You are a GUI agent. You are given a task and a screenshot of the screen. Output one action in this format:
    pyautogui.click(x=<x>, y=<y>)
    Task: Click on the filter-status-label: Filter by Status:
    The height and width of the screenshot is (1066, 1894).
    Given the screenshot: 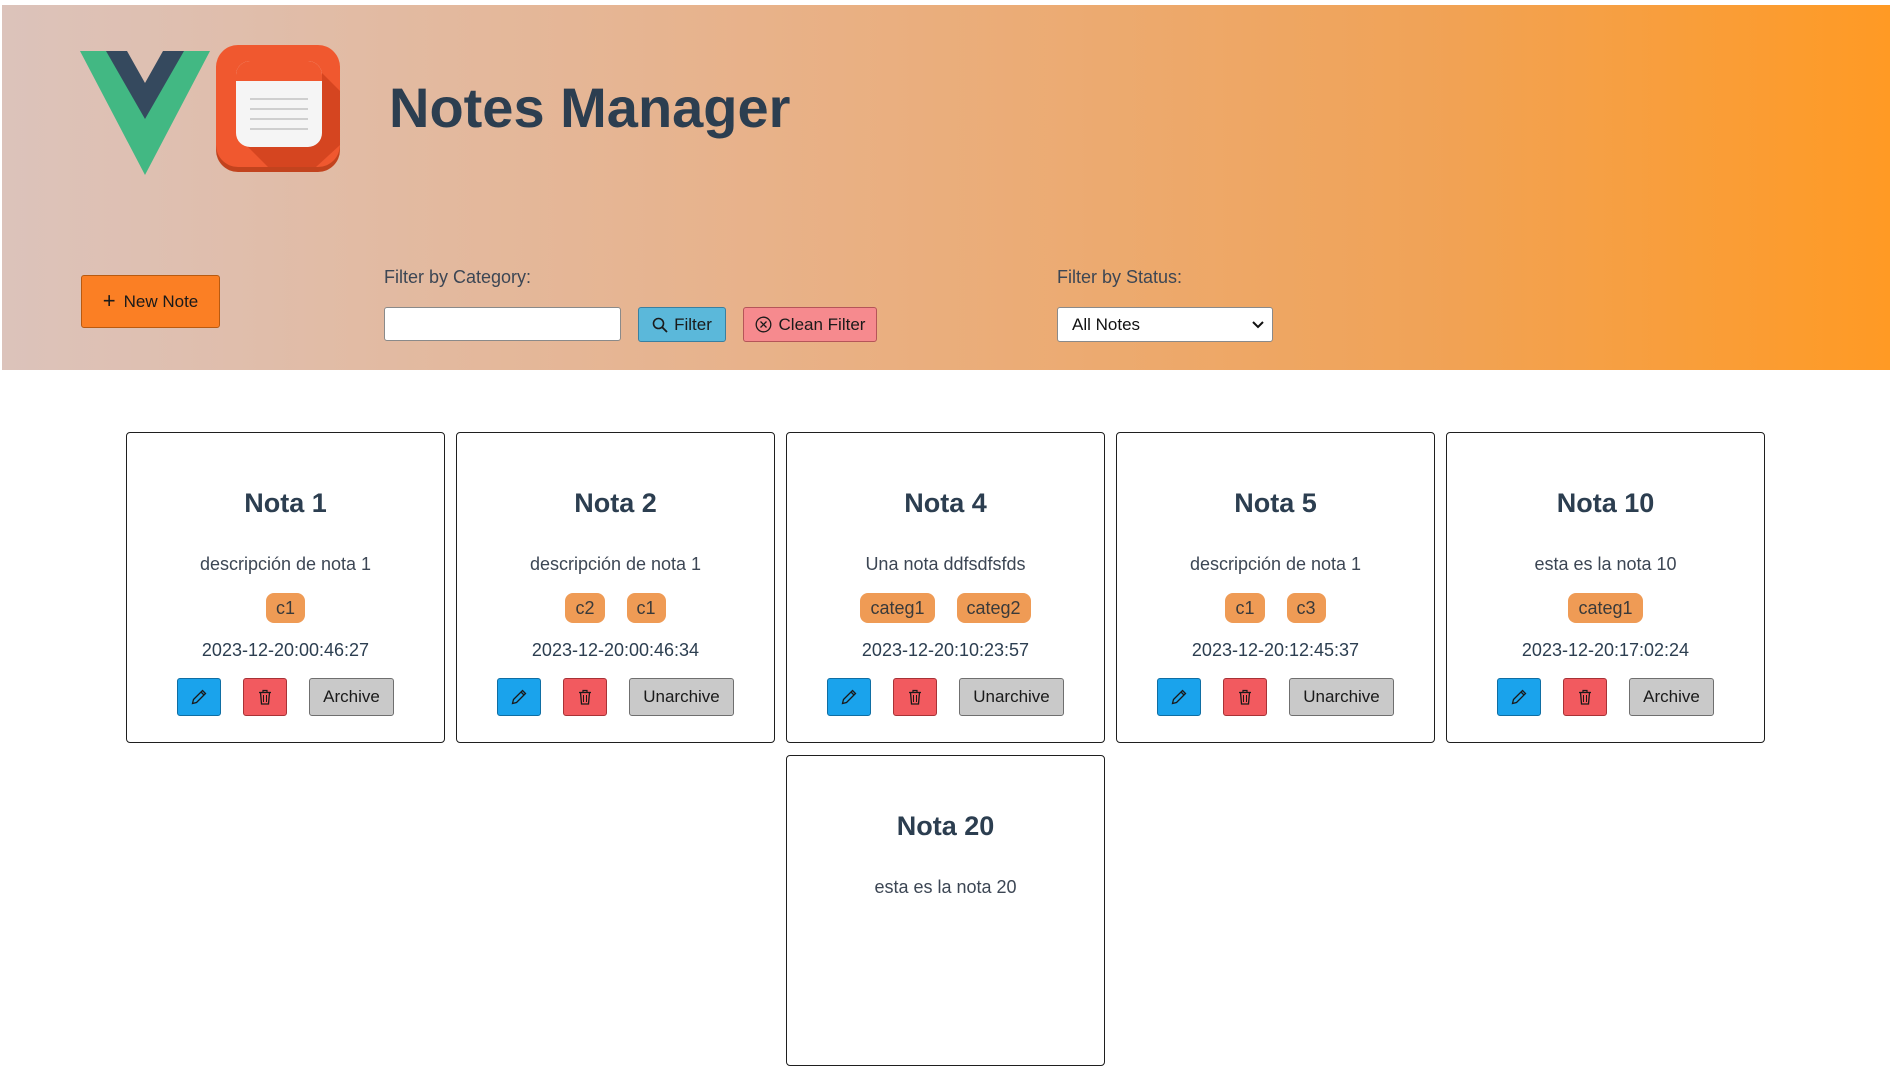 What is the action you would take?
    pyautogui.click(x=1120, y=277)
    